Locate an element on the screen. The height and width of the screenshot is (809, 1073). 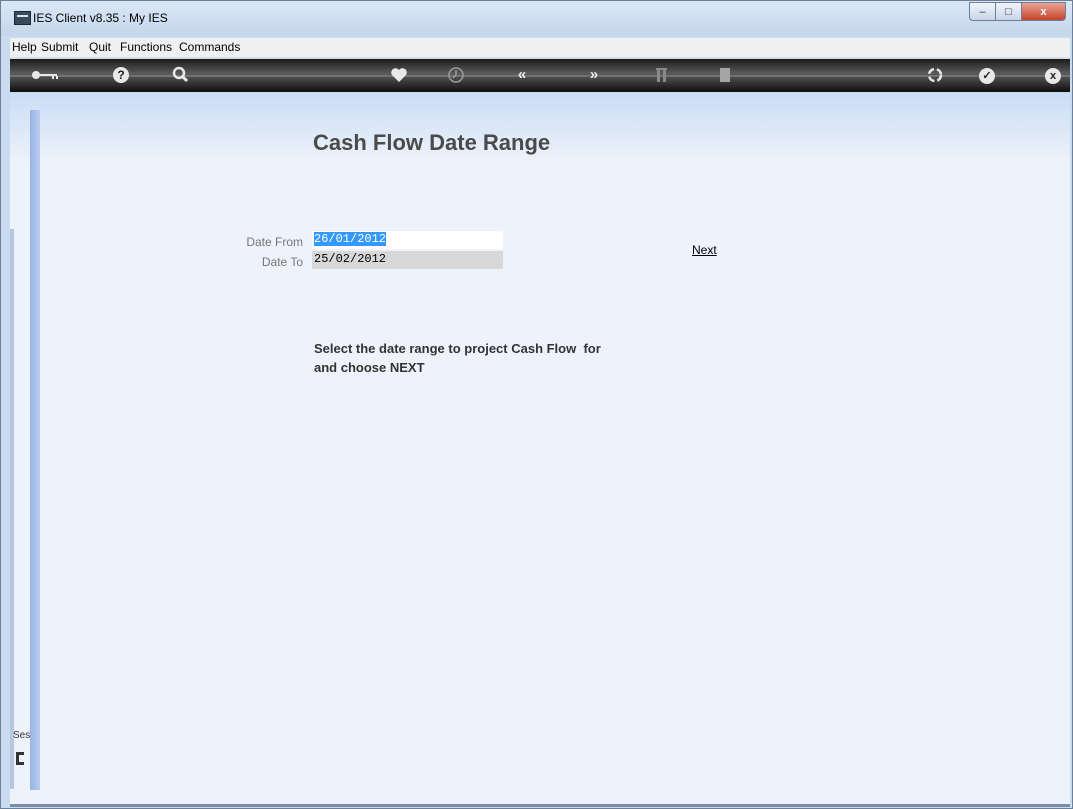
date-to-field: 25/02/2012 is located at coordinates (407, 260).